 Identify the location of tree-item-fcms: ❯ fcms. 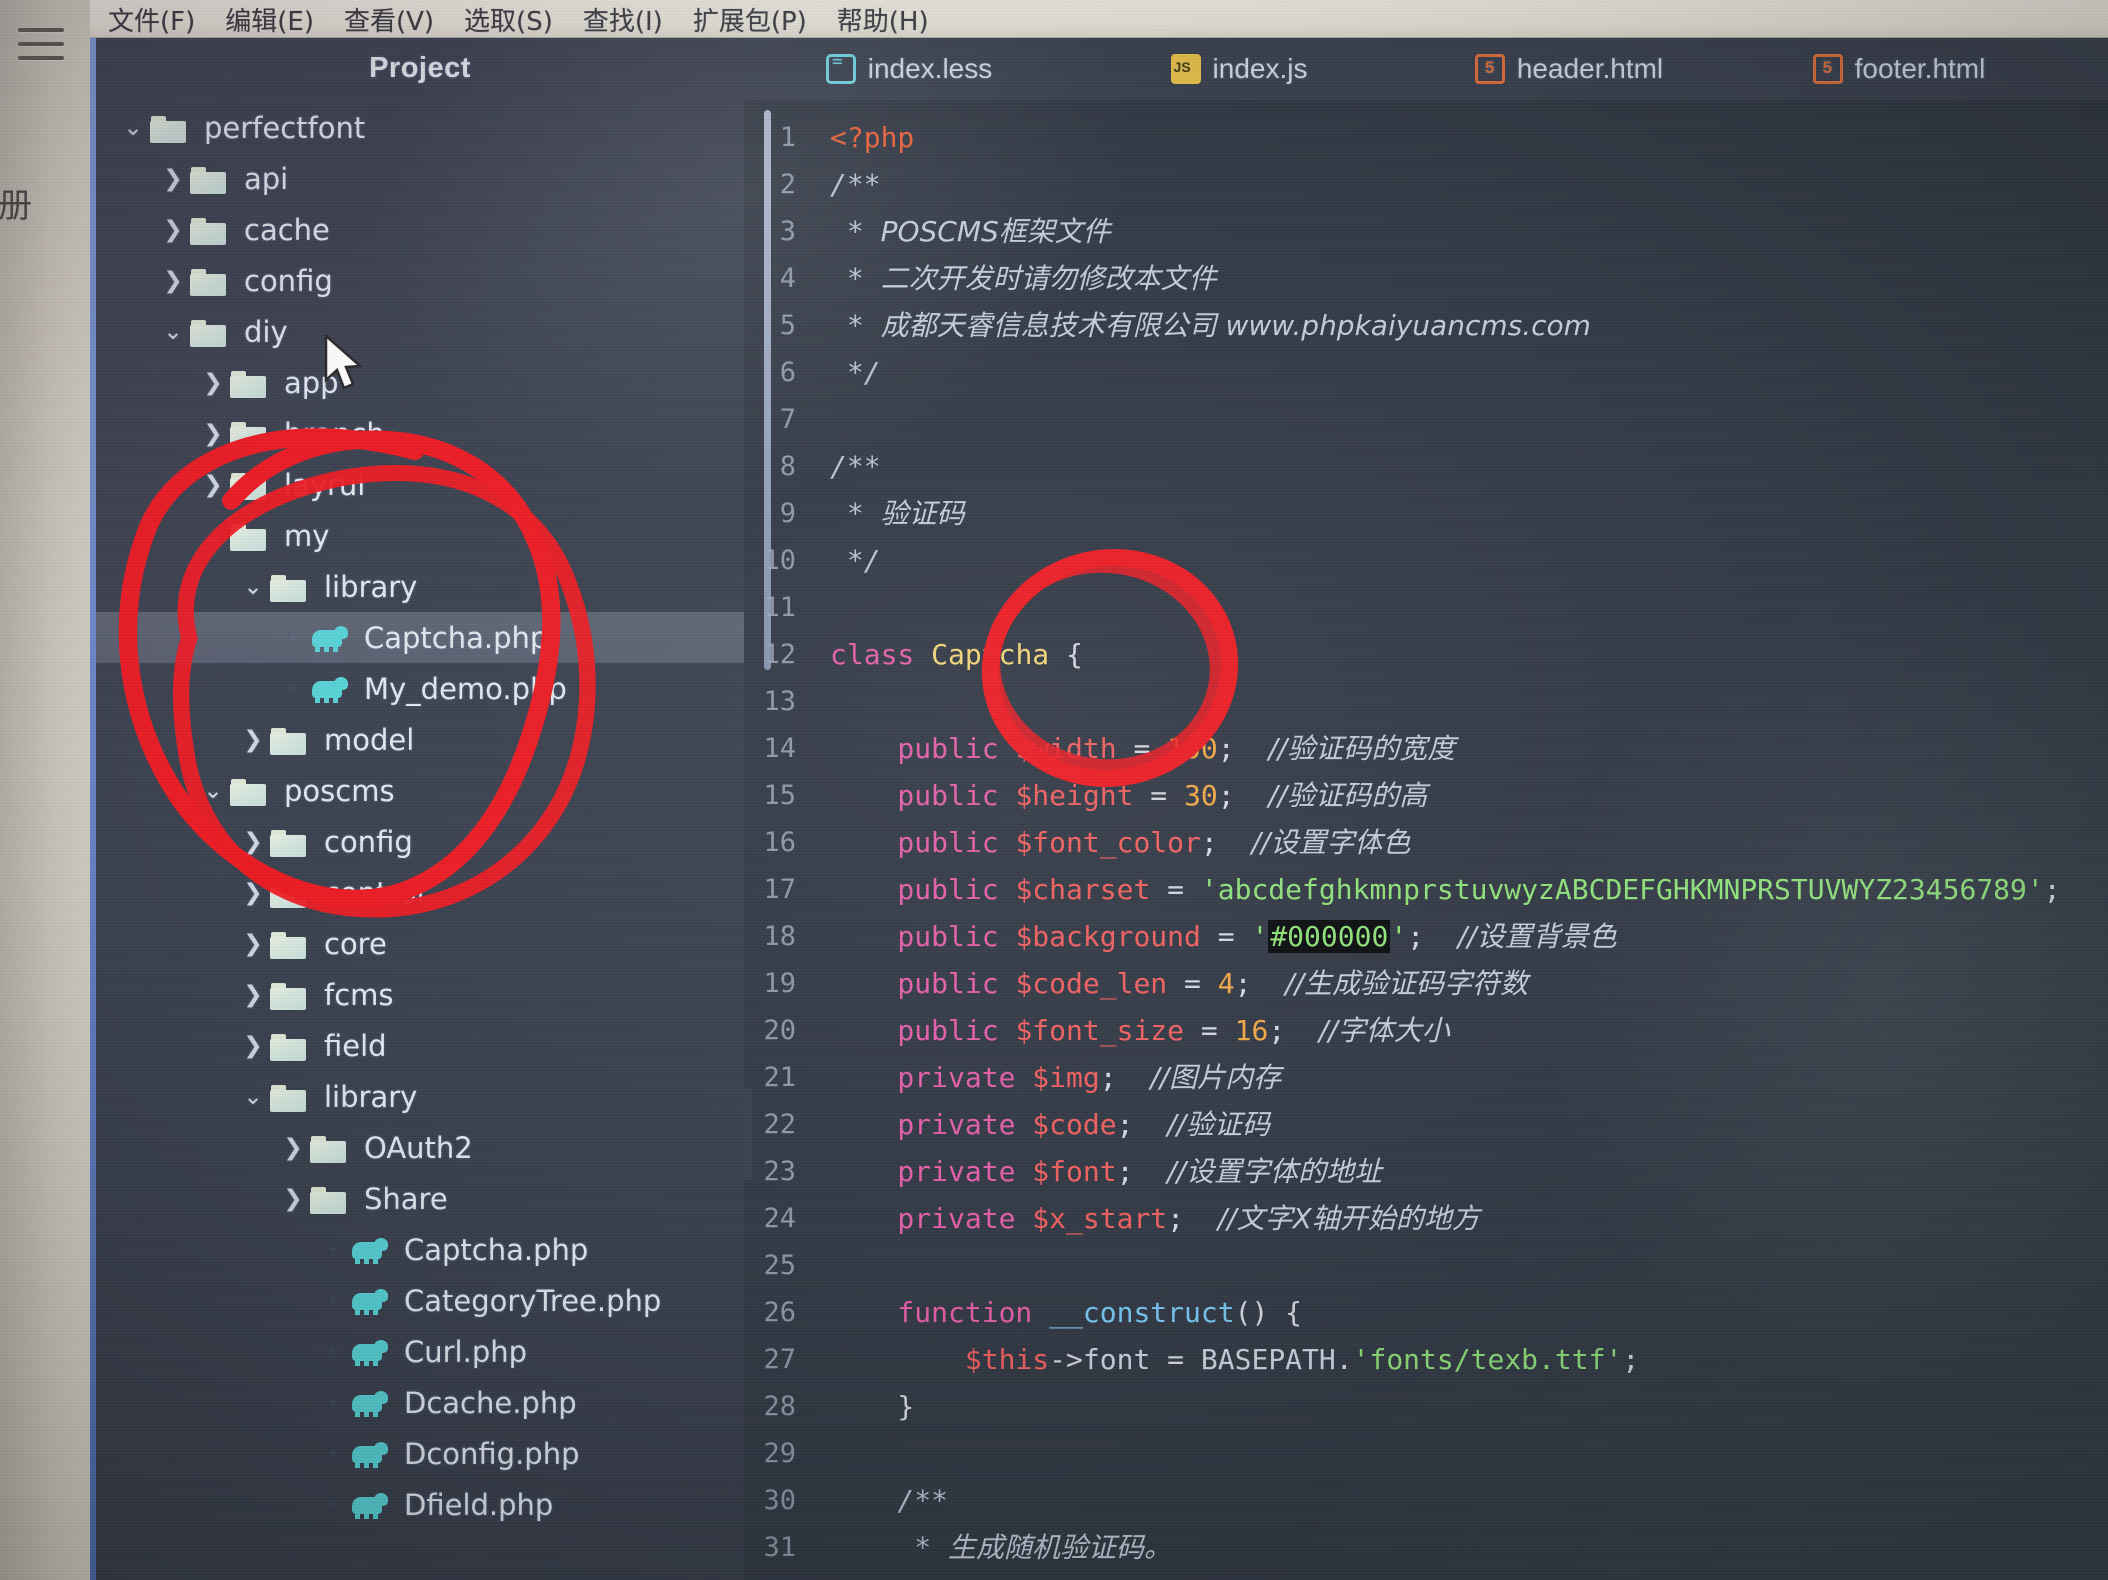
(420, 994).